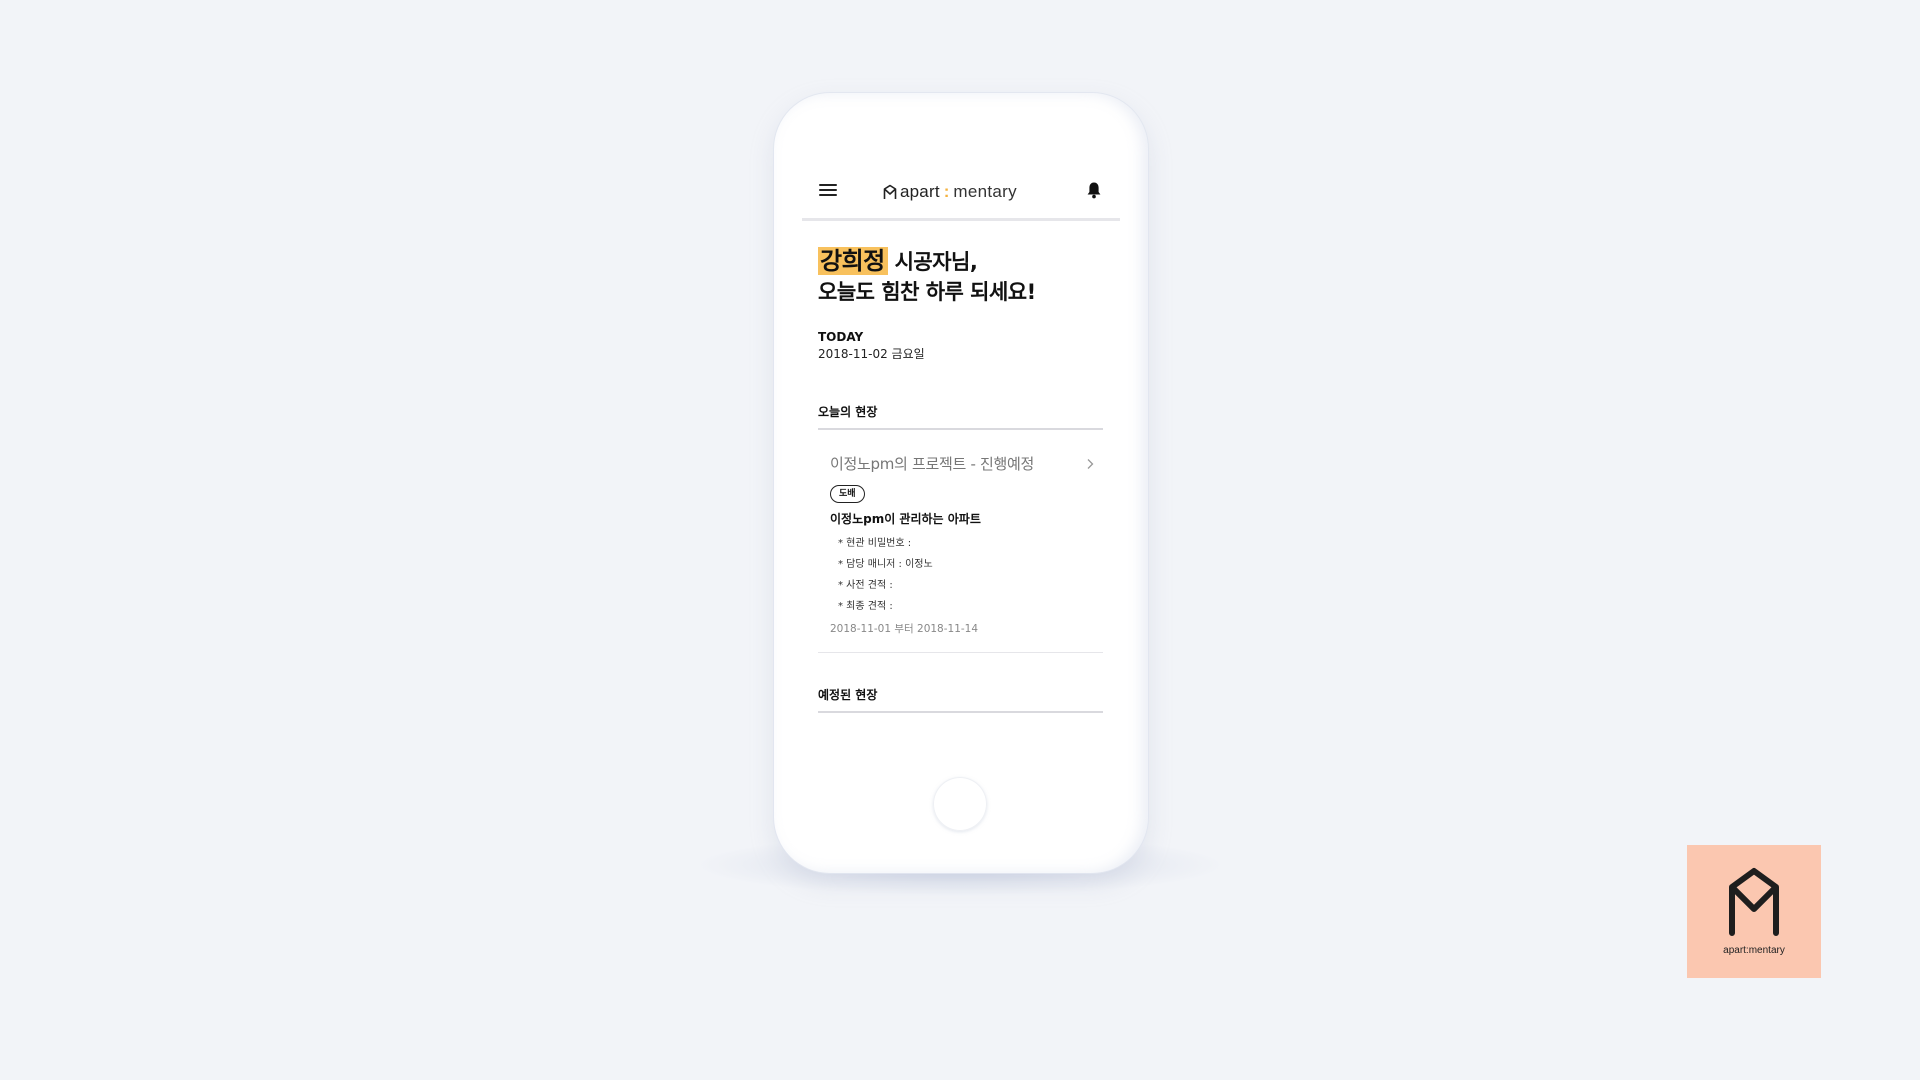 The width and height of the screenshot is (1920, 1080). What do you see at coordinates (920, 191) in the screenshot?
I see `logo-text-primary: apart` at bounding box center [920, 191].